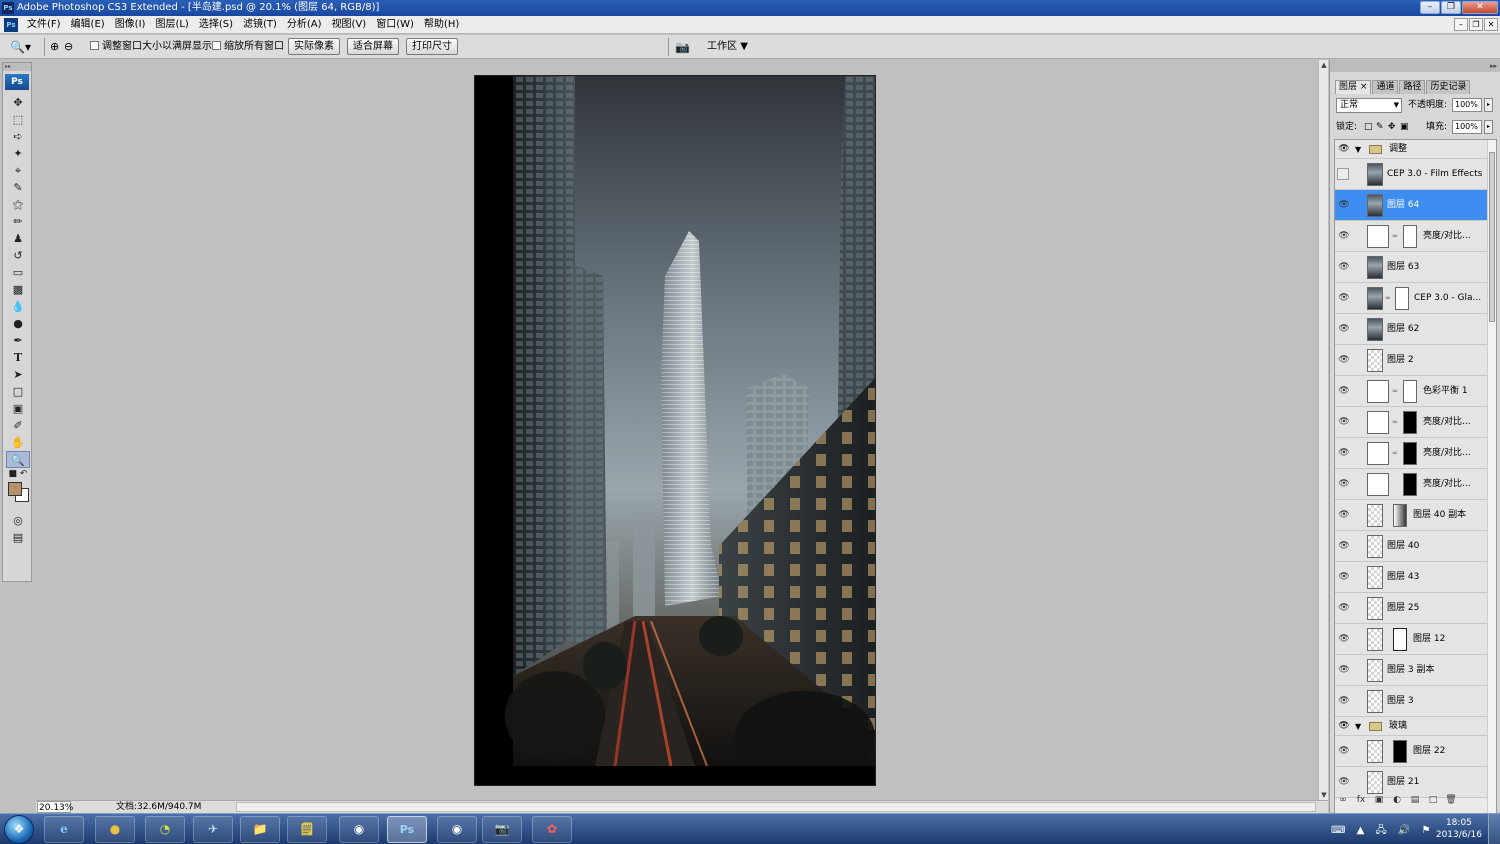 Image resolution: width=1500 pixels, height=844 pixels. Describe the element at coordinates (18, 272) in the screenshot. I see `eraser-tool-icon: ▭` at that location.